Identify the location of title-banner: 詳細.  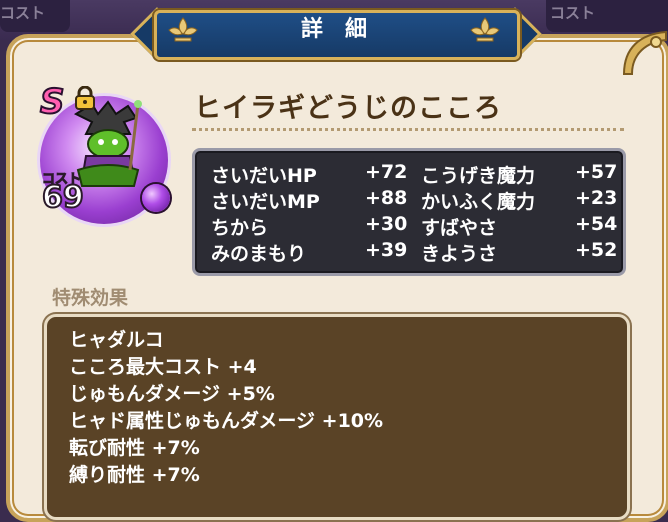
(336, 33).